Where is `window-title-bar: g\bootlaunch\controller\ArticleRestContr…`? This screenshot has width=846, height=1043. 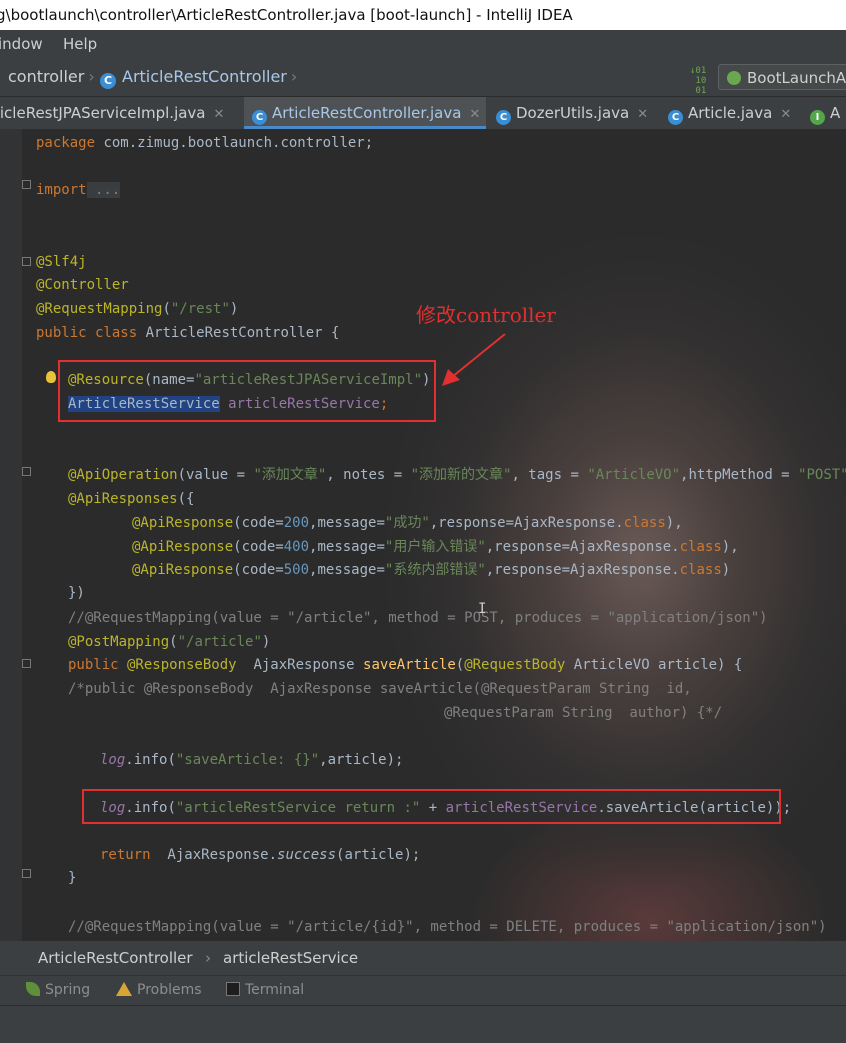
window-title-bar: g\bootlaunch\controller\ArticleRestContr… is located at coordinates (423, 15).